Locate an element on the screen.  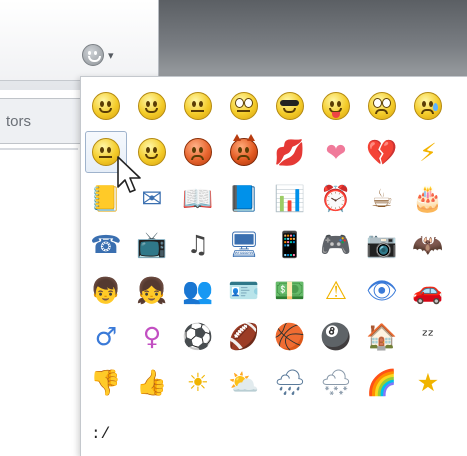
smiley-option: ★ is located at coordinates (428, 382).